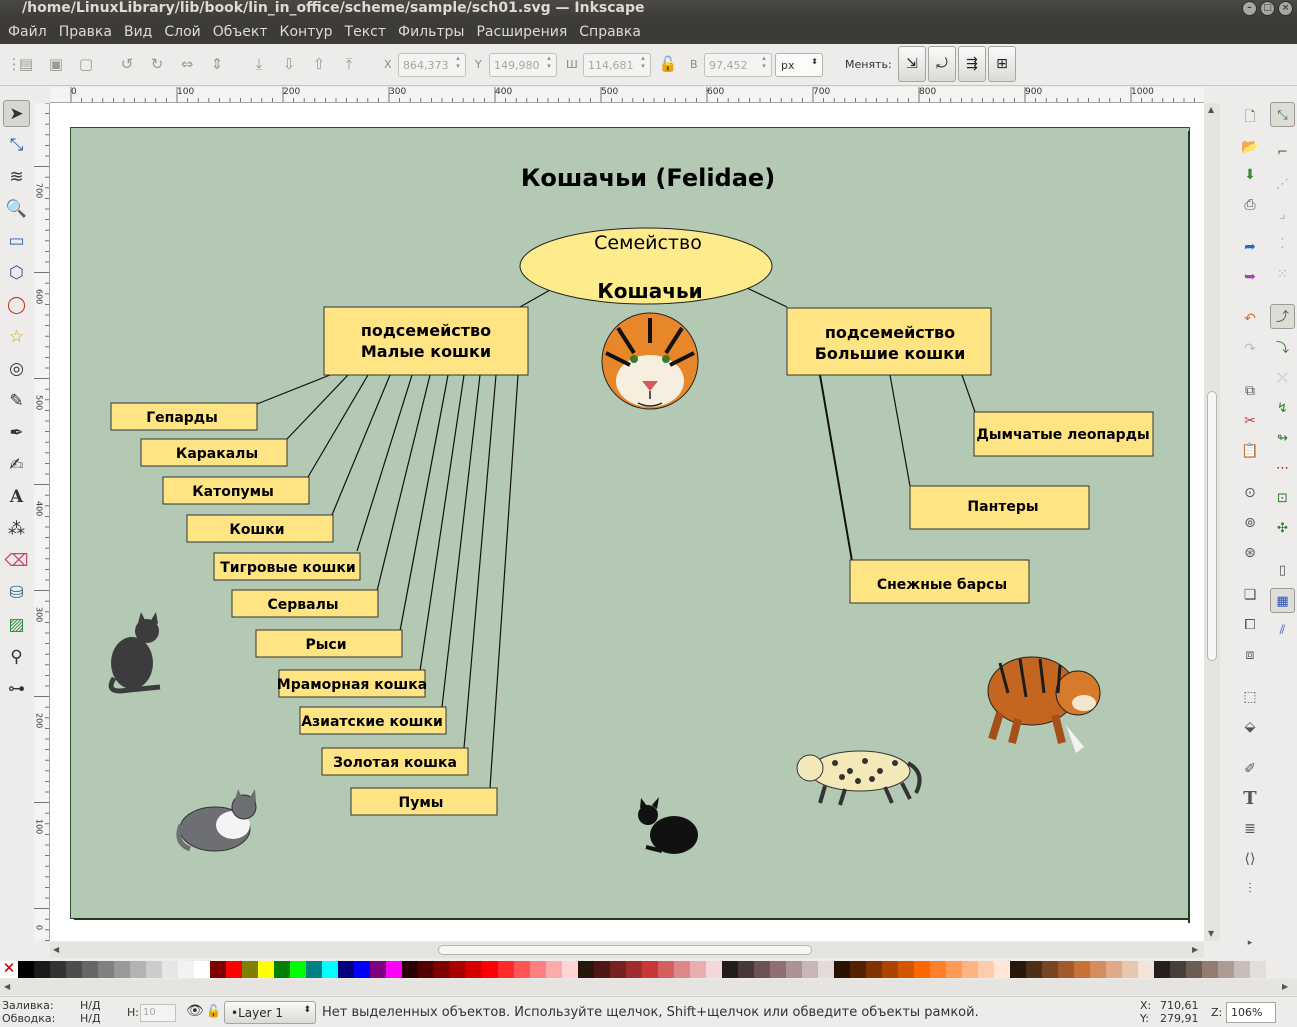 The image size is (1297, 1027). I want to click on menu-edit: Правка, so click(85, 32).